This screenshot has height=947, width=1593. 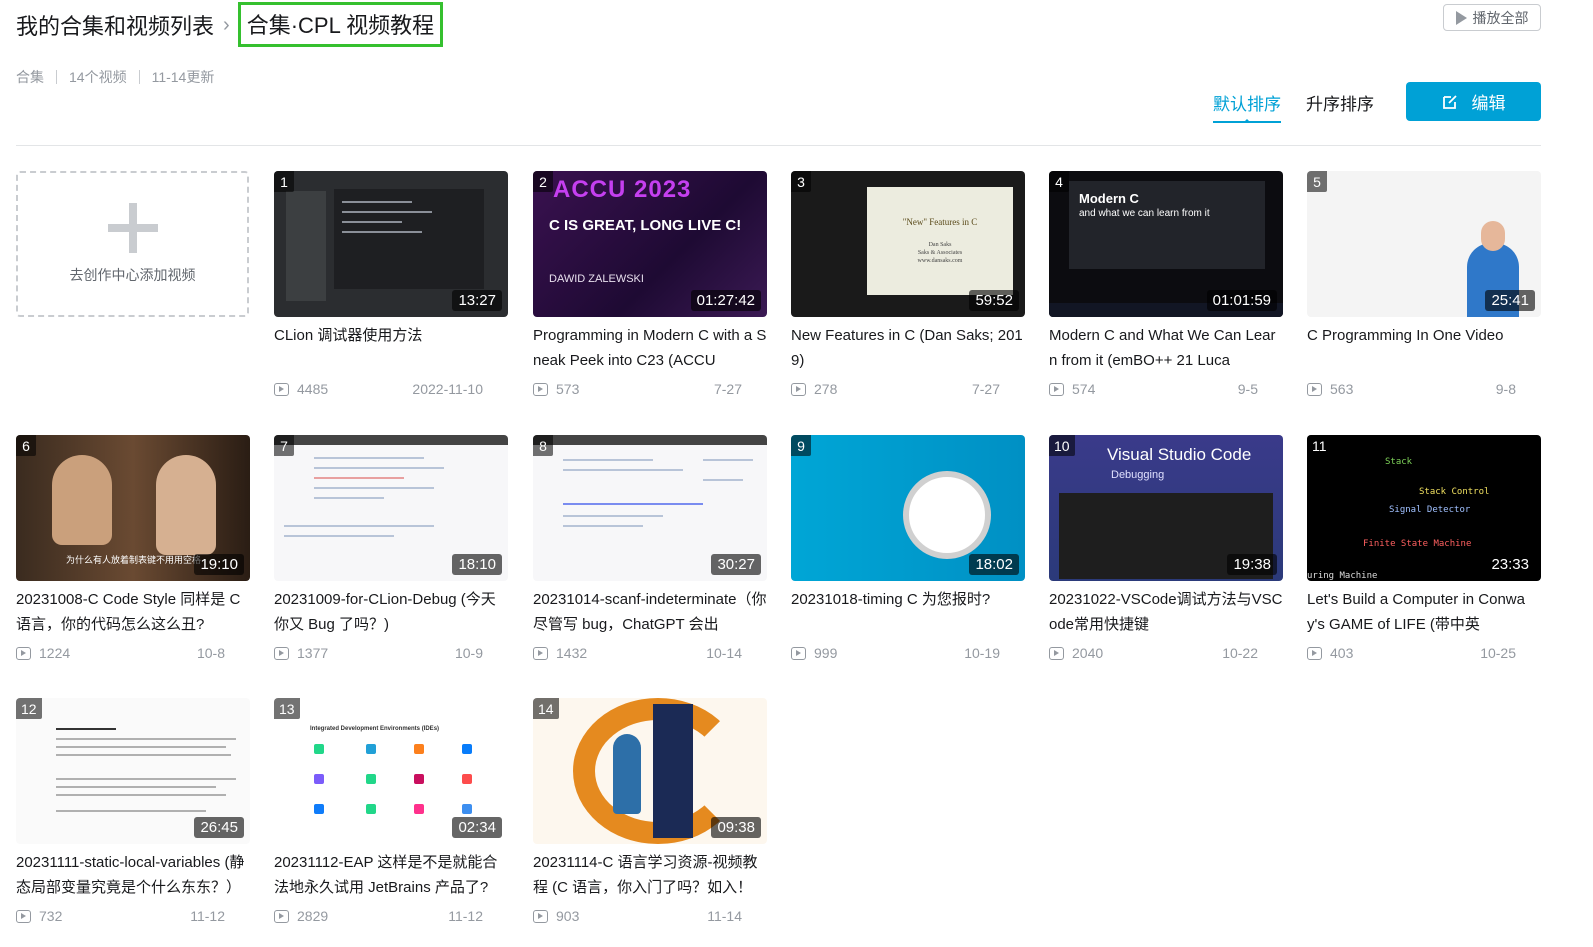 I want to click on video-stats: 1432 10-14, so click(x=650, y=653).